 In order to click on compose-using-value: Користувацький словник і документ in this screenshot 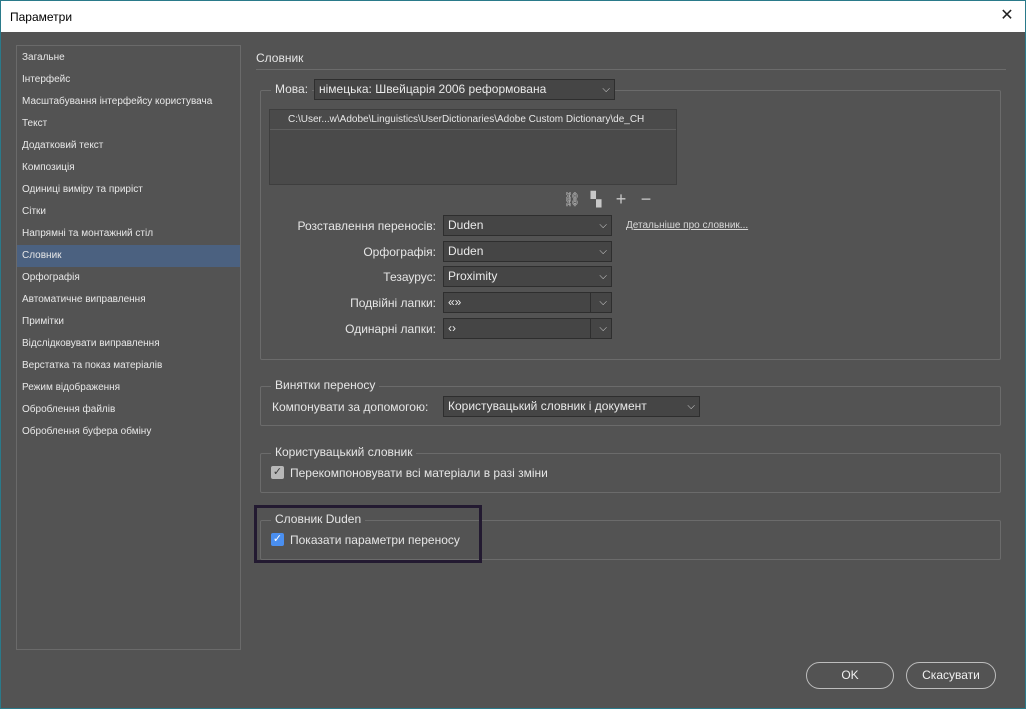, I will do `click(547, 406)`.